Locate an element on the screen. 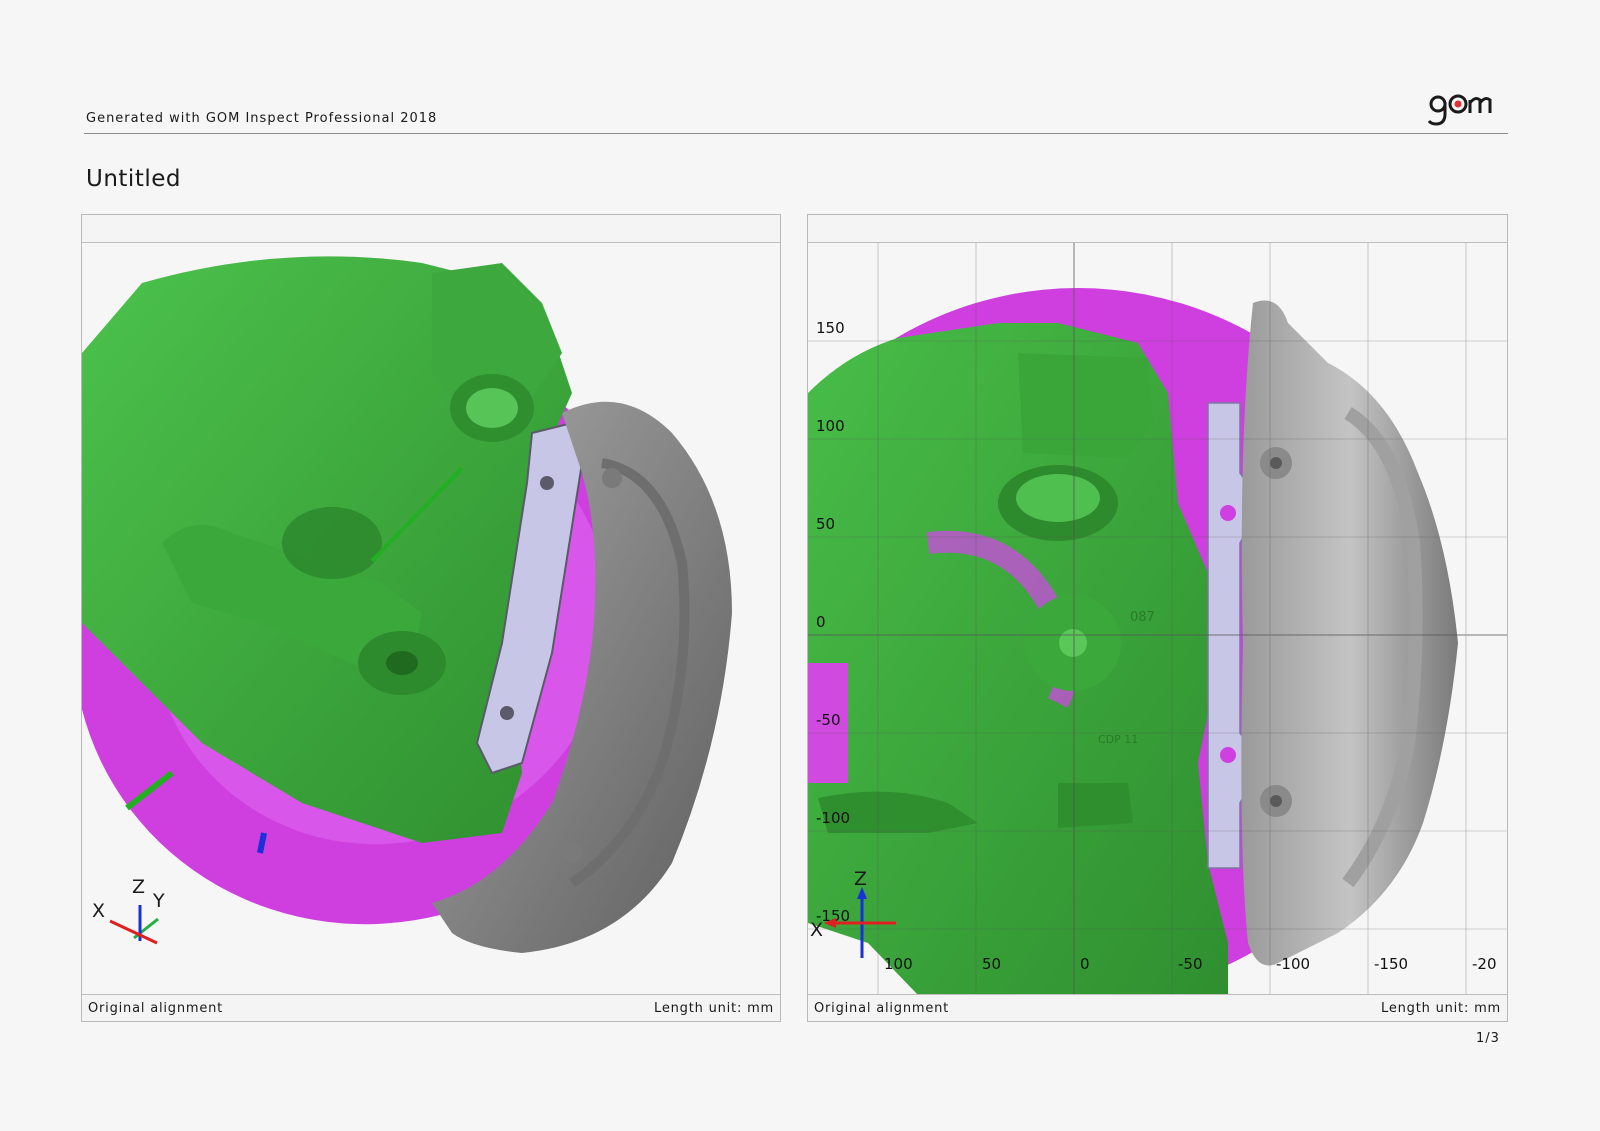 This screenshot has width=1600, height=1131. page-title: Untitled is located at coordinates (133, 179).